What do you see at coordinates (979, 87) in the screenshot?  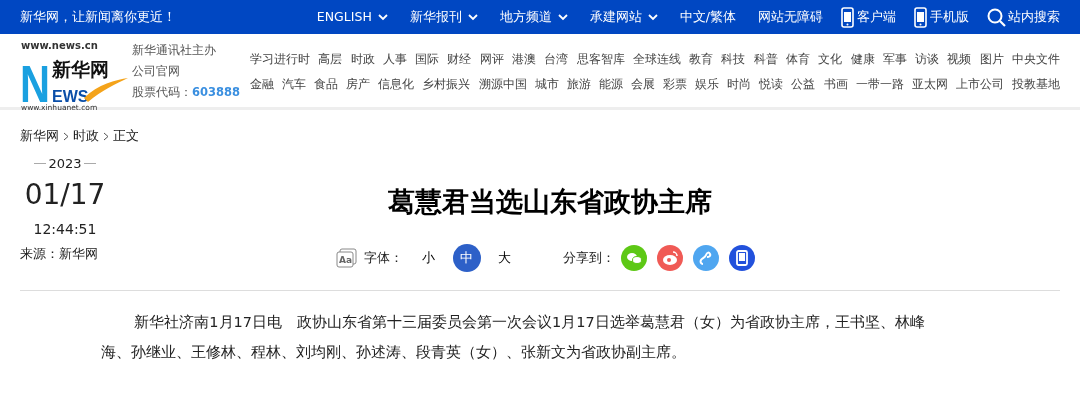 I see `channel-link: 上市公司` at bounding box center [979, 87].